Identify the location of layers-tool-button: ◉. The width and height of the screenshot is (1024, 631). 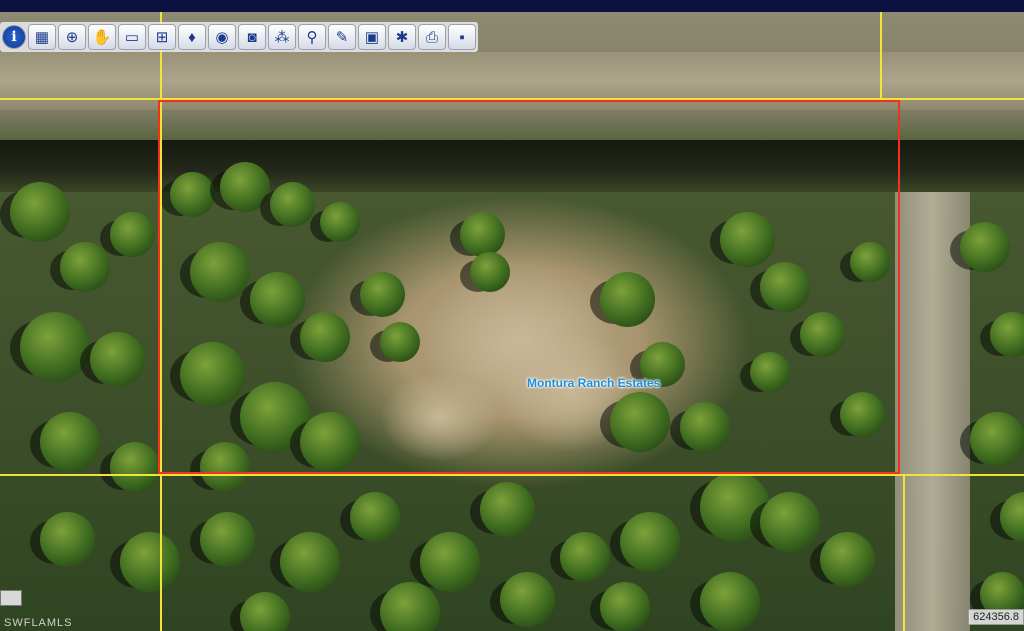
(222, 37).